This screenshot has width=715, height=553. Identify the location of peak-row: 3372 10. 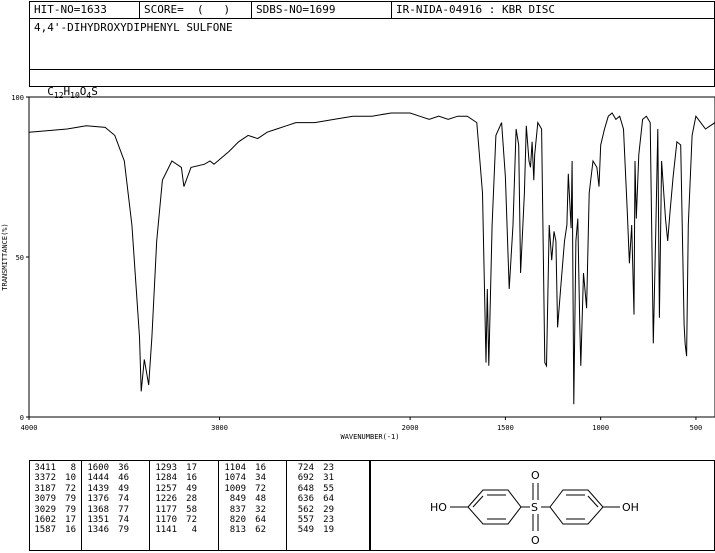
(54, 478).